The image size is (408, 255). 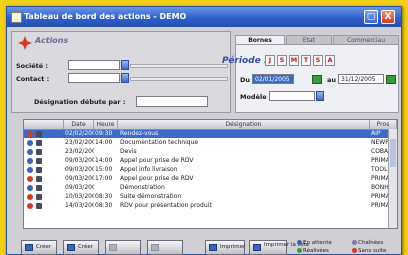 What do you see at coordinates (245, 80) in the screenshot?
I see `du-label: Du` at bounding box center [245, 80].